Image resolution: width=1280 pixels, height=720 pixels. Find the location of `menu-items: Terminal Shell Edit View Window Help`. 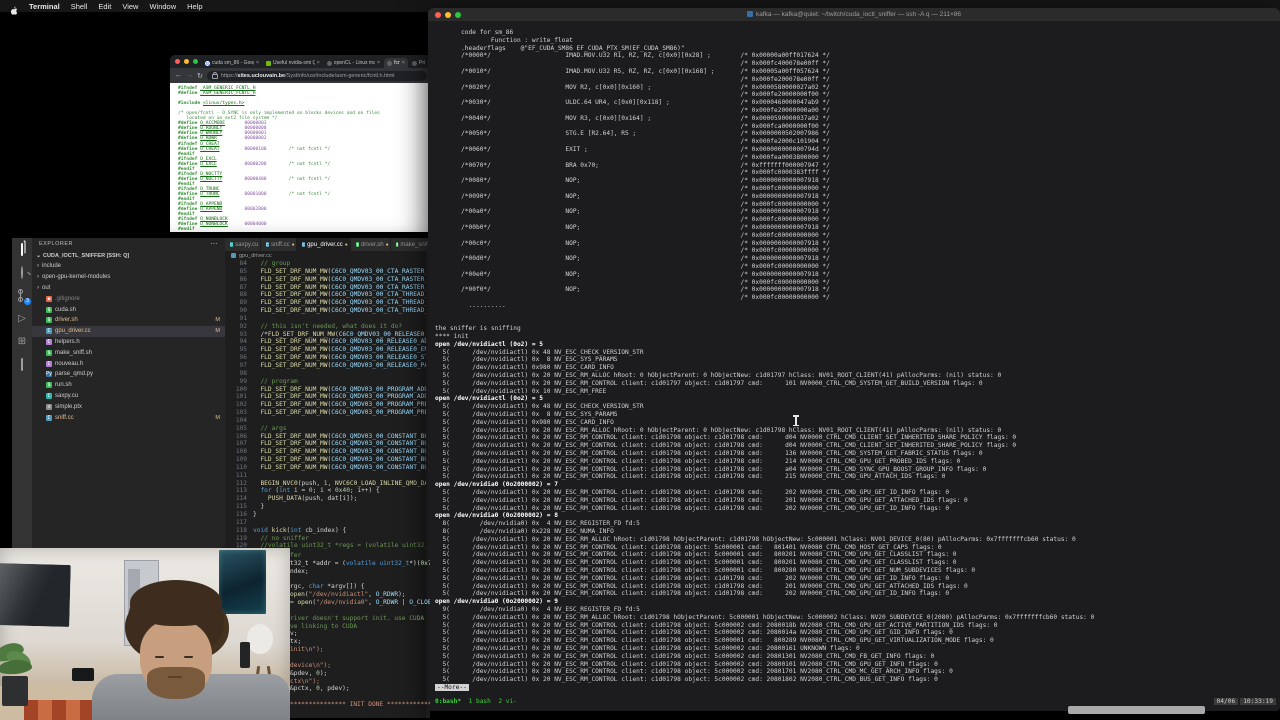

menu-items: Terminal Shell Edit View Window Help is located at coordinates (116, 6).